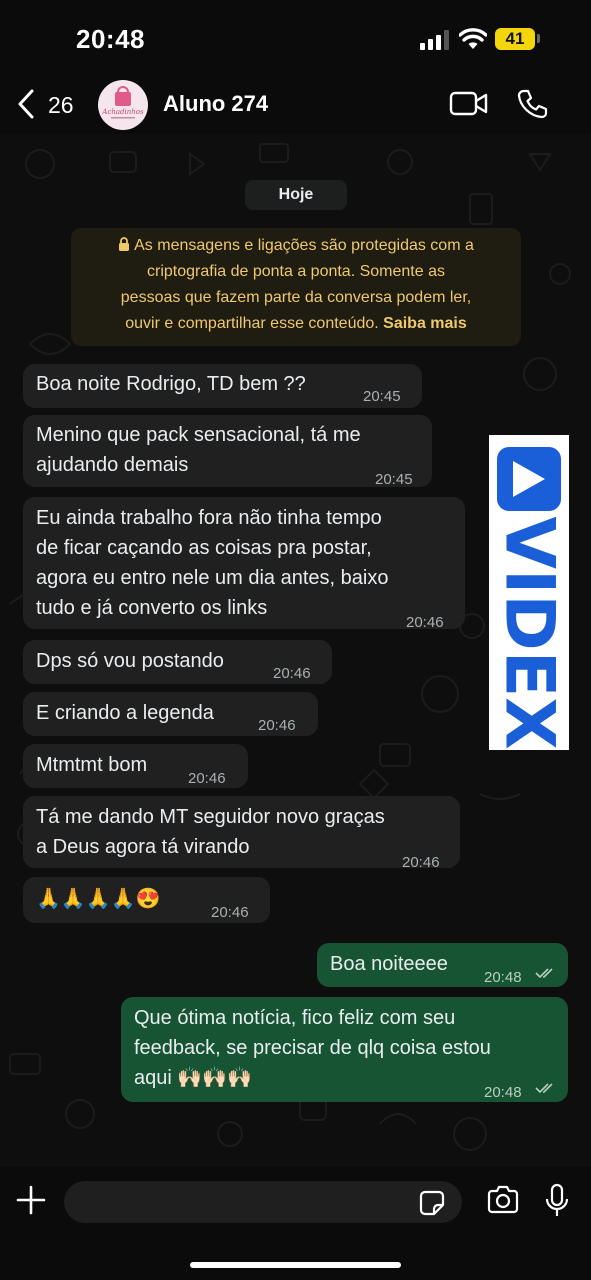 This screenshot has width=591, height=1280. I want to click on plus-icon, so click(31, 1200).